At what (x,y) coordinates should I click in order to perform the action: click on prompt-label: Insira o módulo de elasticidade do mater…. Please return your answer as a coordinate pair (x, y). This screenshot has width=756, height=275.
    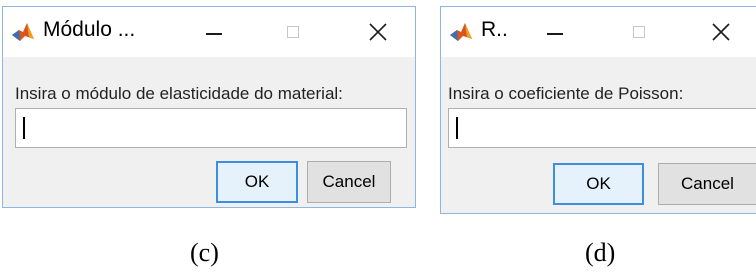
    Looking at the image, I should click on (179, 93).